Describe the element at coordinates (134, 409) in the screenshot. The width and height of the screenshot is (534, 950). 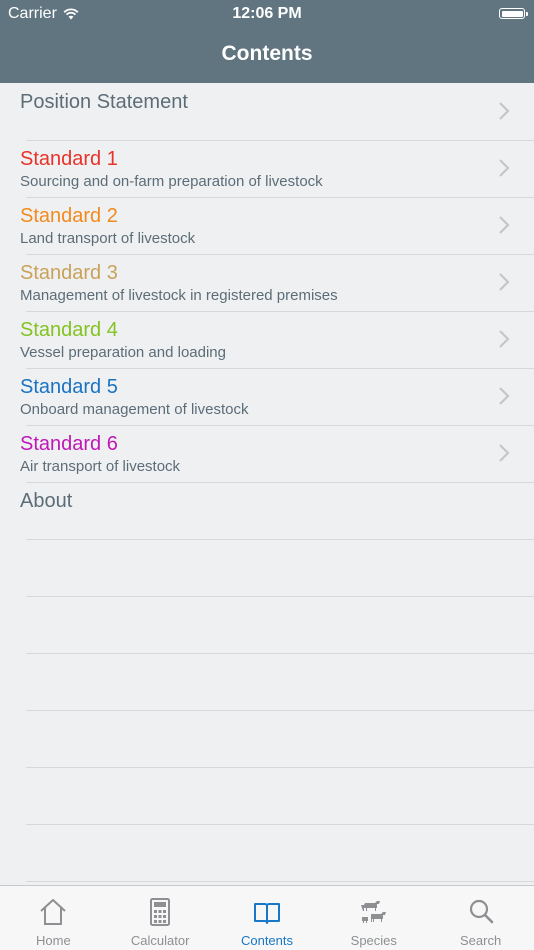
I see `item-subtitle: Onboard management of livestock` at that location.